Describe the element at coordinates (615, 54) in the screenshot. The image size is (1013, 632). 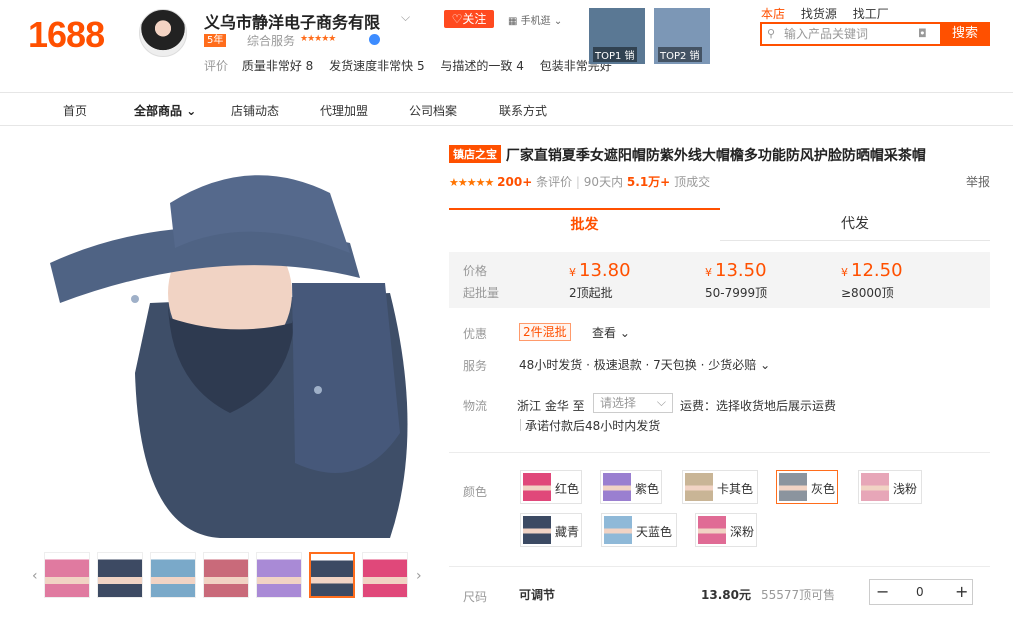
I see `top-product-label: TOP1 销` at that location.